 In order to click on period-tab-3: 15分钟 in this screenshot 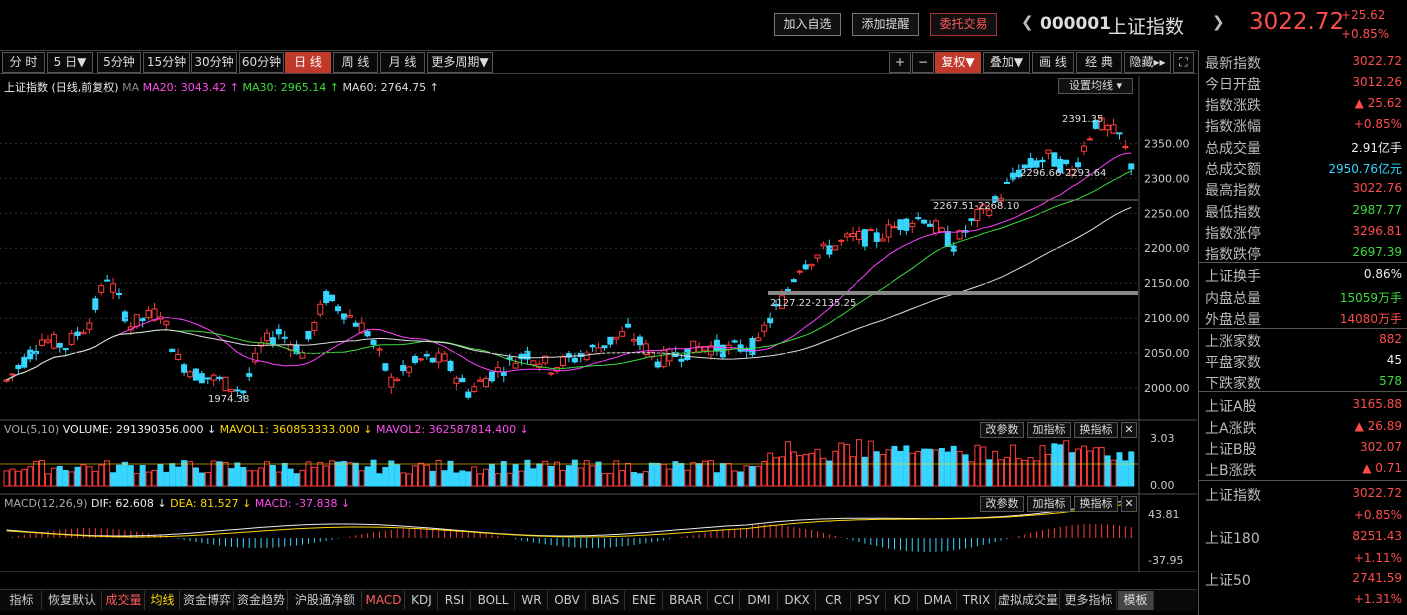, I will do `click(166, 62)`.